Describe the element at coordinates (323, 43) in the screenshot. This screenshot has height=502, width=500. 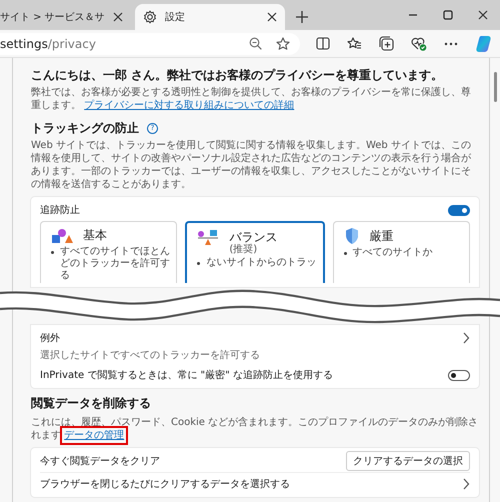
I see `split-screen-icon` at that location.